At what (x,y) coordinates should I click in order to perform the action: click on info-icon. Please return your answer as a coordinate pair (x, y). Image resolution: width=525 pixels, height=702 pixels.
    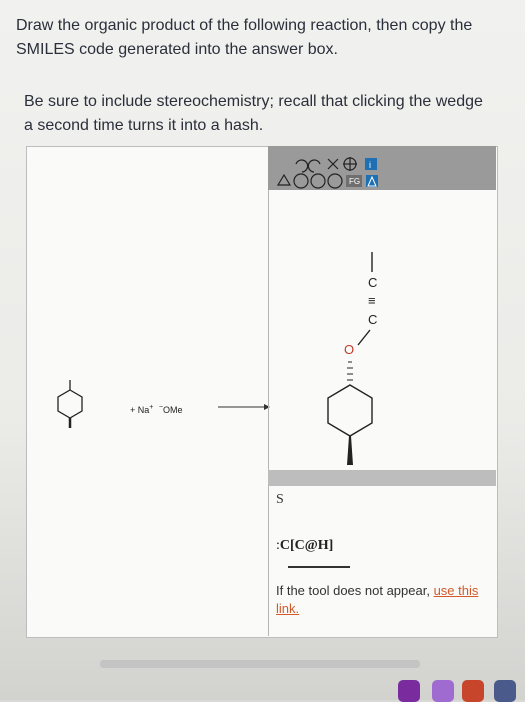
    Looking at the image, I should click on (371, 164).